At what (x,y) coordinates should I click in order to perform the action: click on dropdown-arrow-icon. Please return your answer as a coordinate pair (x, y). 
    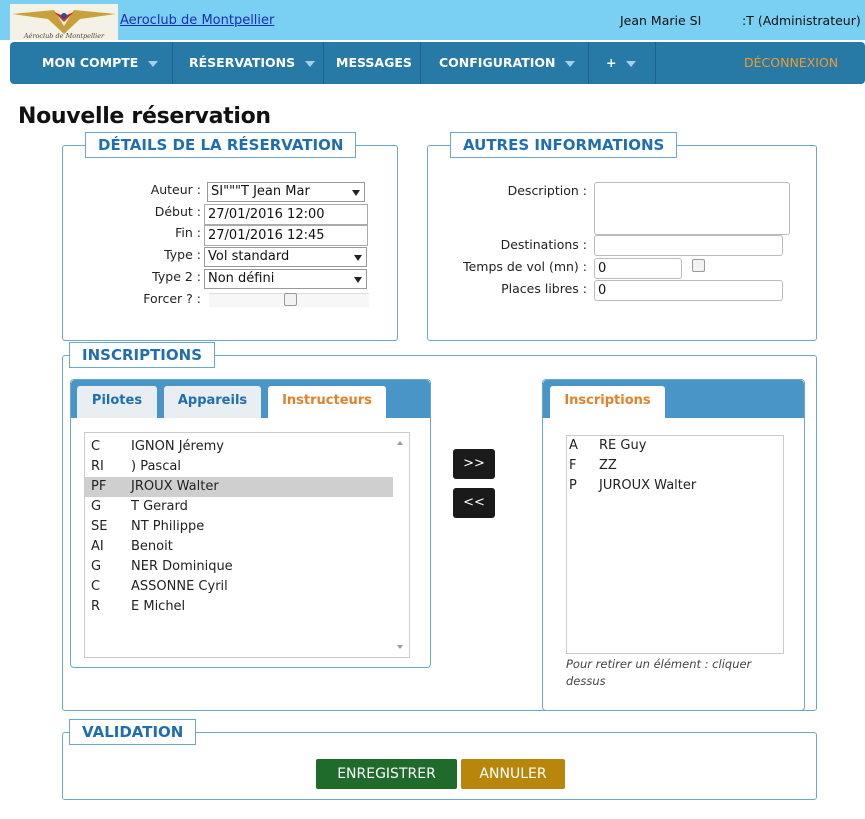
    Looking at the image, I should click on (358, 258).